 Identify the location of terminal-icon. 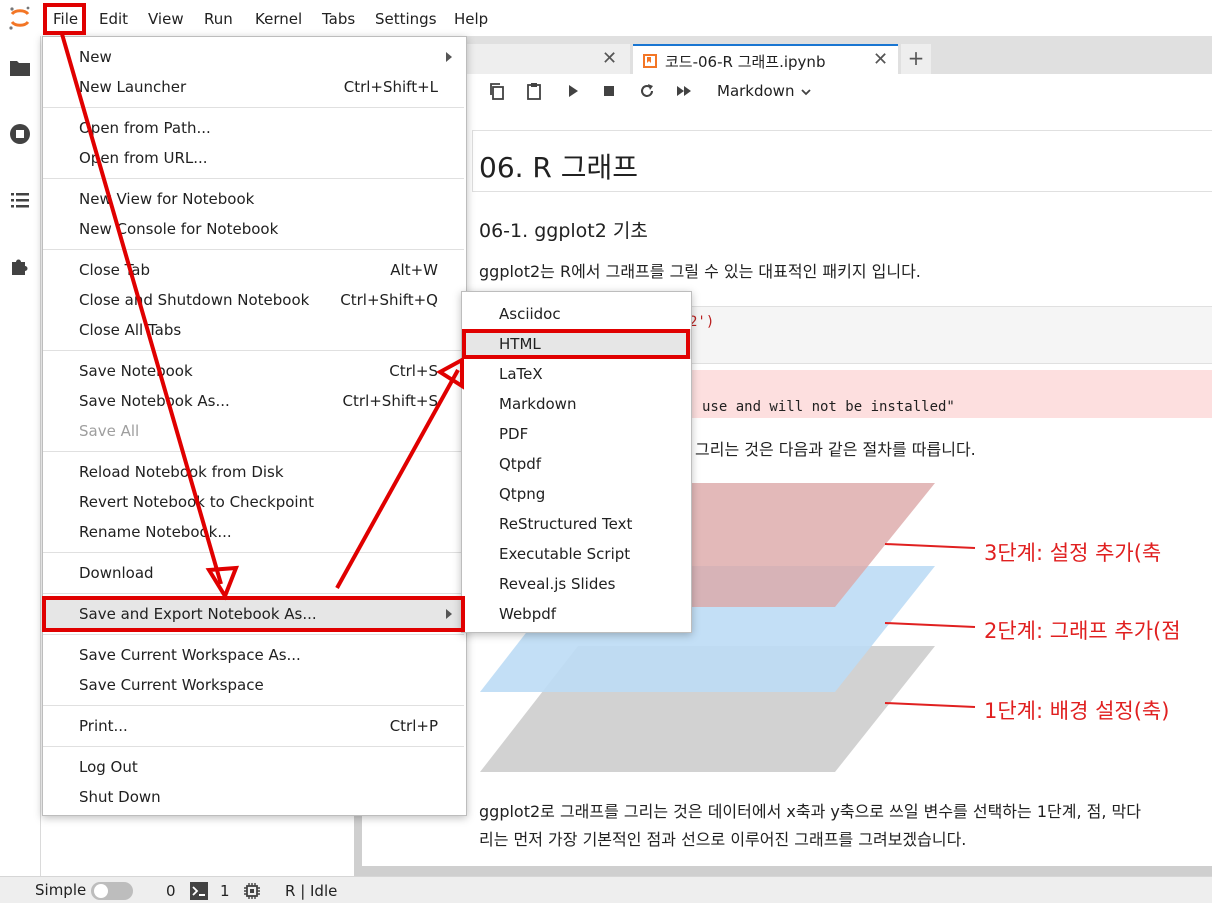
(199, 891).